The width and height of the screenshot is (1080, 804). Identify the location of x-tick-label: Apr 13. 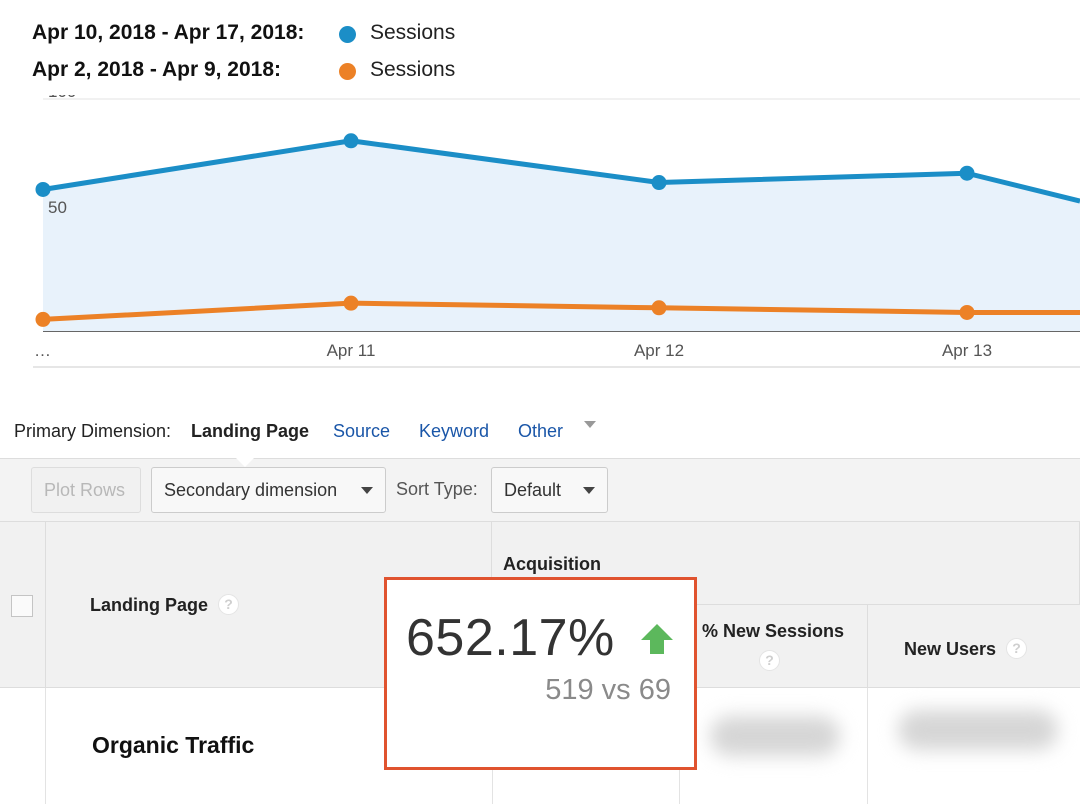
(967, 350).